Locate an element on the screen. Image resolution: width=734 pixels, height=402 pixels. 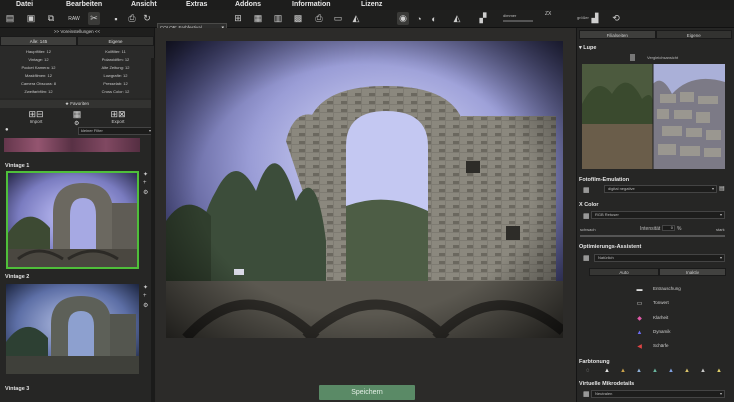
open-image-icon: ▣ is located at coordinates (31, 18).